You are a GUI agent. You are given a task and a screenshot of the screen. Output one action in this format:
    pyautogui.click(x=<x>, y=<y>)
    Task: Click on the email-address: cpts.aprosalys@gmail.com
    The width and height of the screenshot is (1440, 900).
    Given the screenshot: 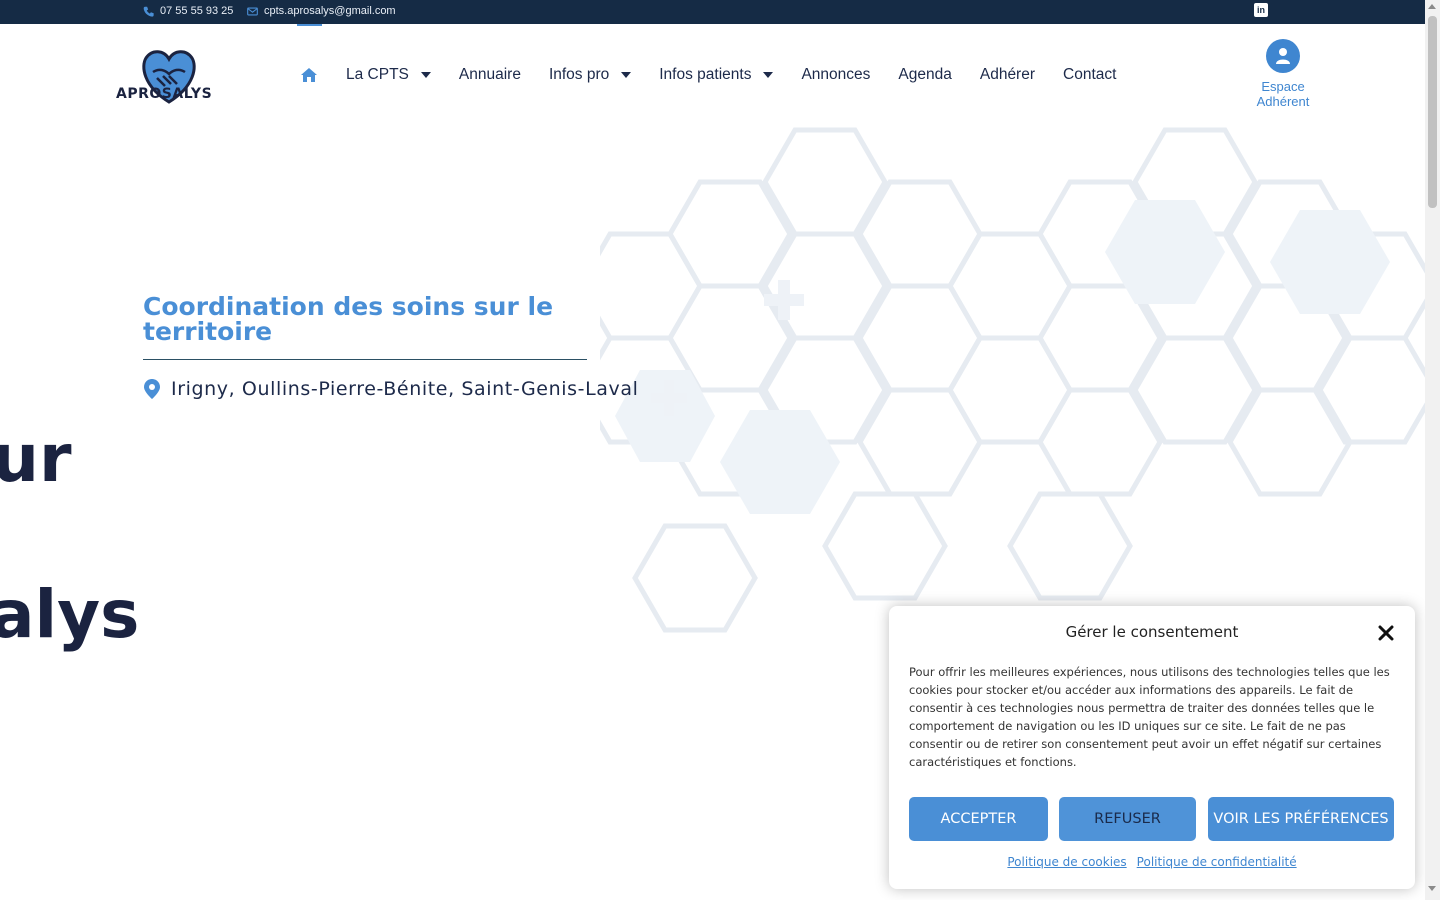 What is the action you would take?
    pyautogui.click(x=330, y=11)
    